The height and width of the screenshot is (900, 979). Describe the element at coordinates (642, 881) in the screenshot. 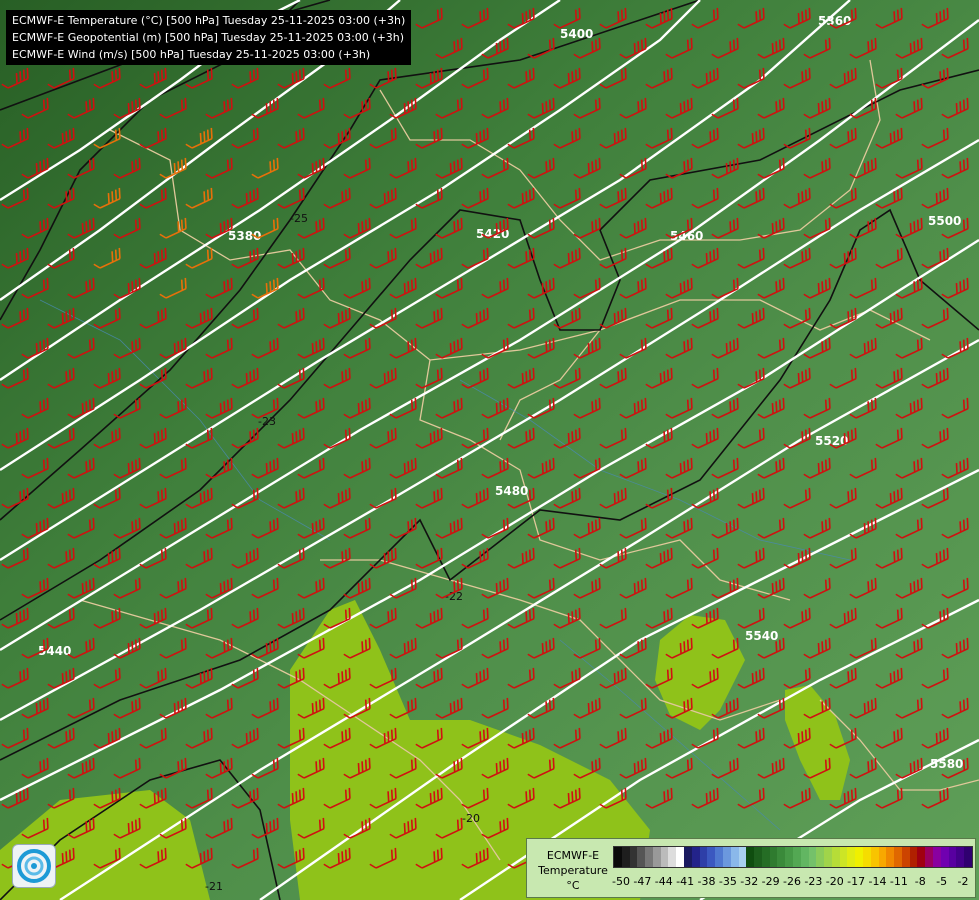

I see `legend-tick: -47` at that location.